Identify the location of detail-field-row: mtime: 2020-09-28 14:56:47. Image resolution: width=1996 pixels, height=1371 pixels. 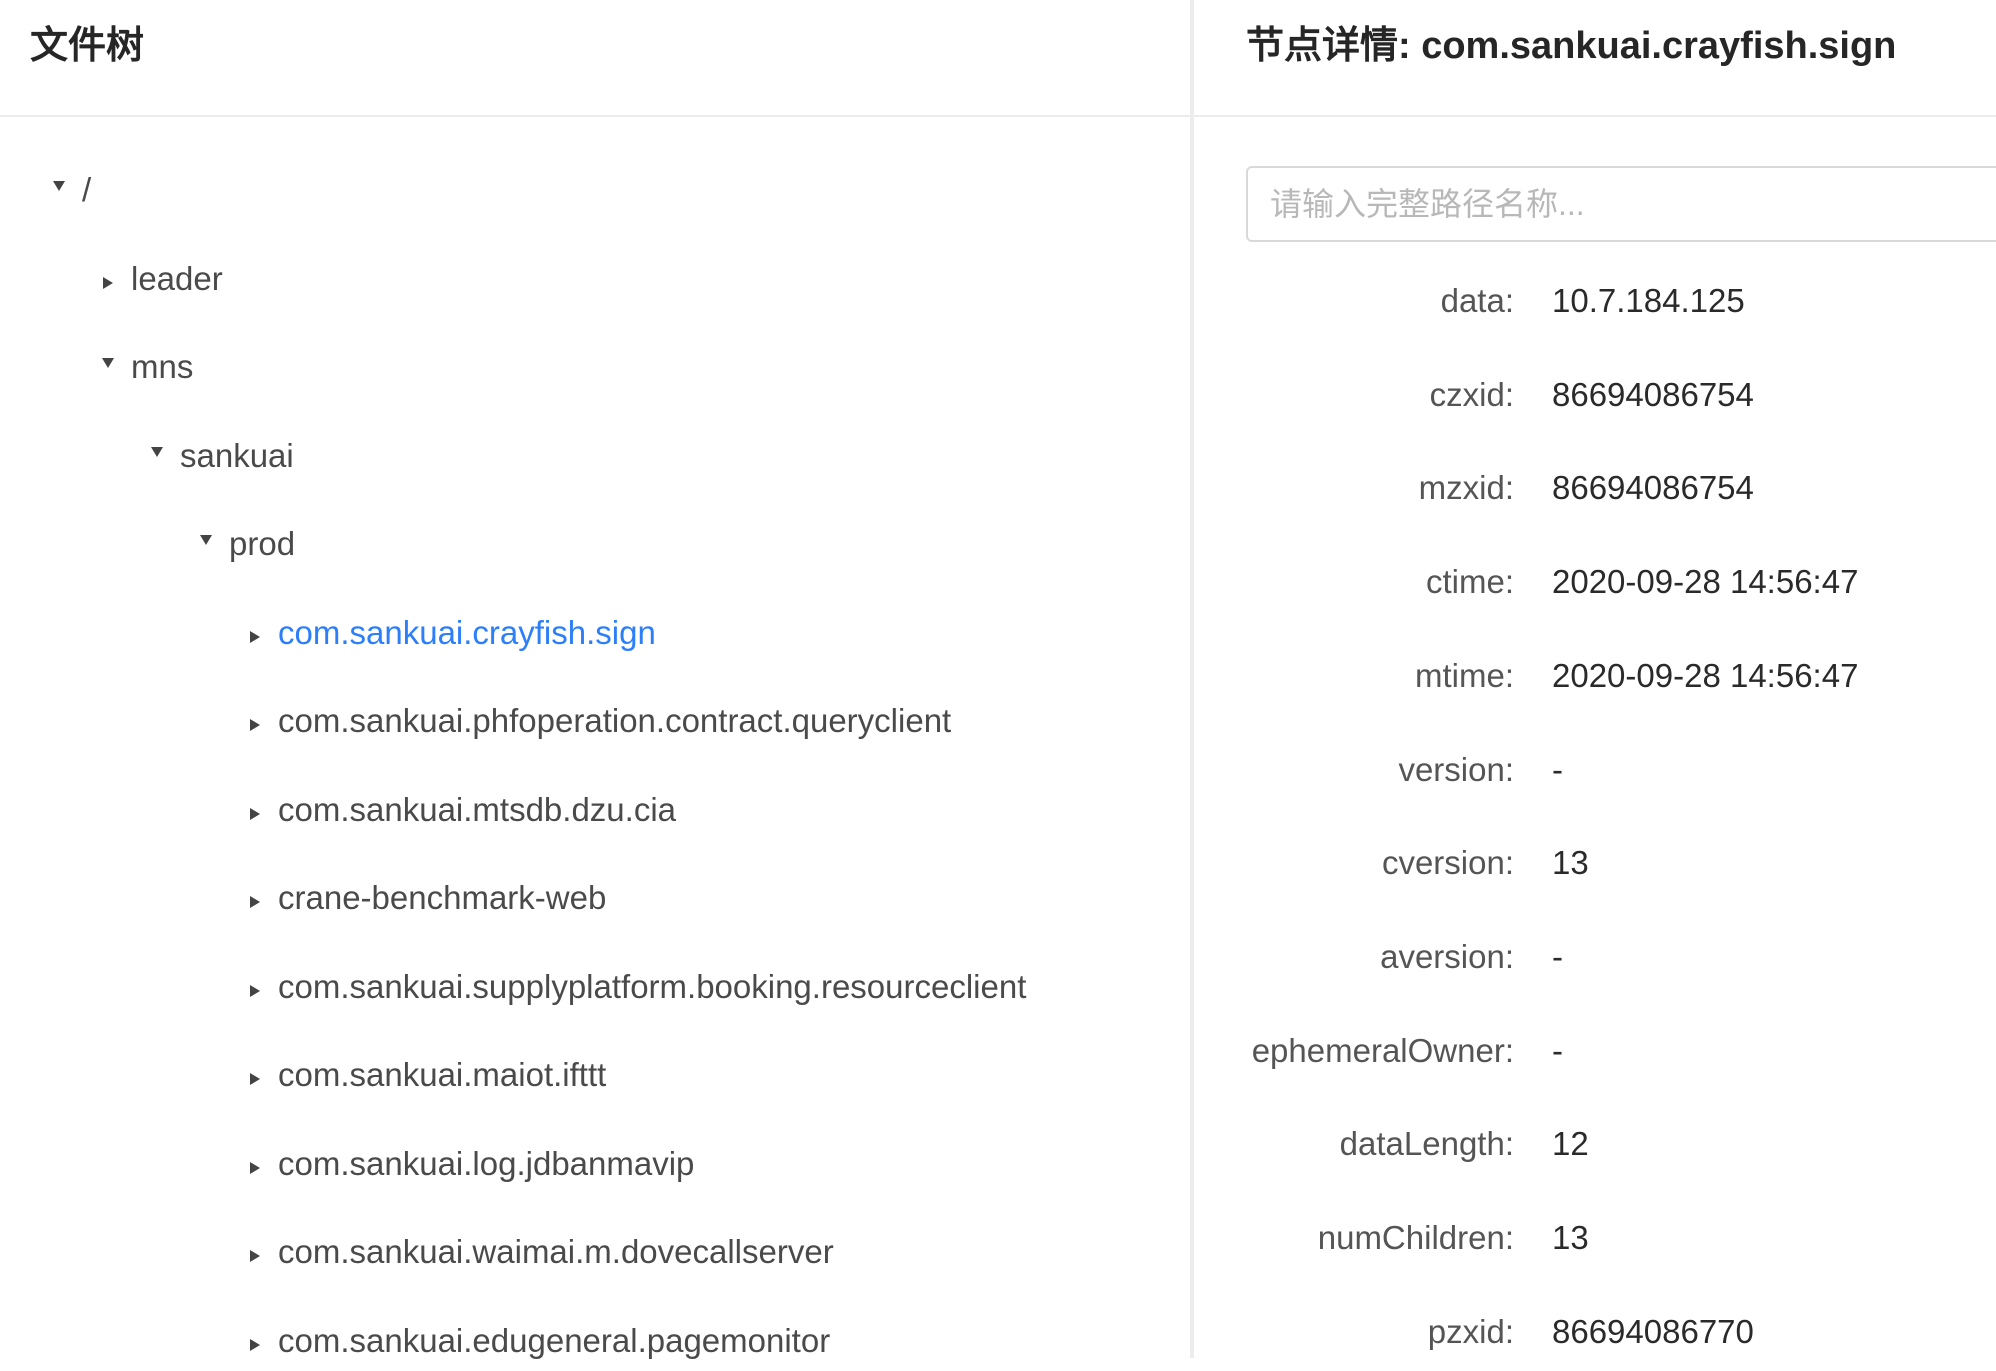
(1595, 682).